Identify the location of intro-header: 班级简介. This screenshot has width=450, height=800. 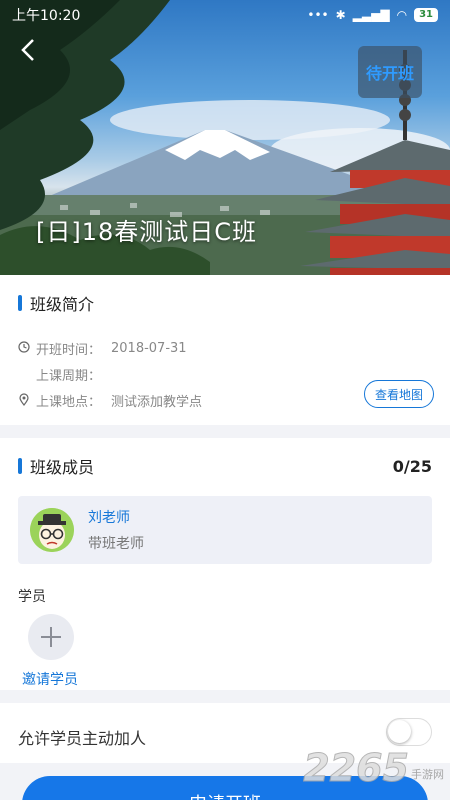
(225, 303).